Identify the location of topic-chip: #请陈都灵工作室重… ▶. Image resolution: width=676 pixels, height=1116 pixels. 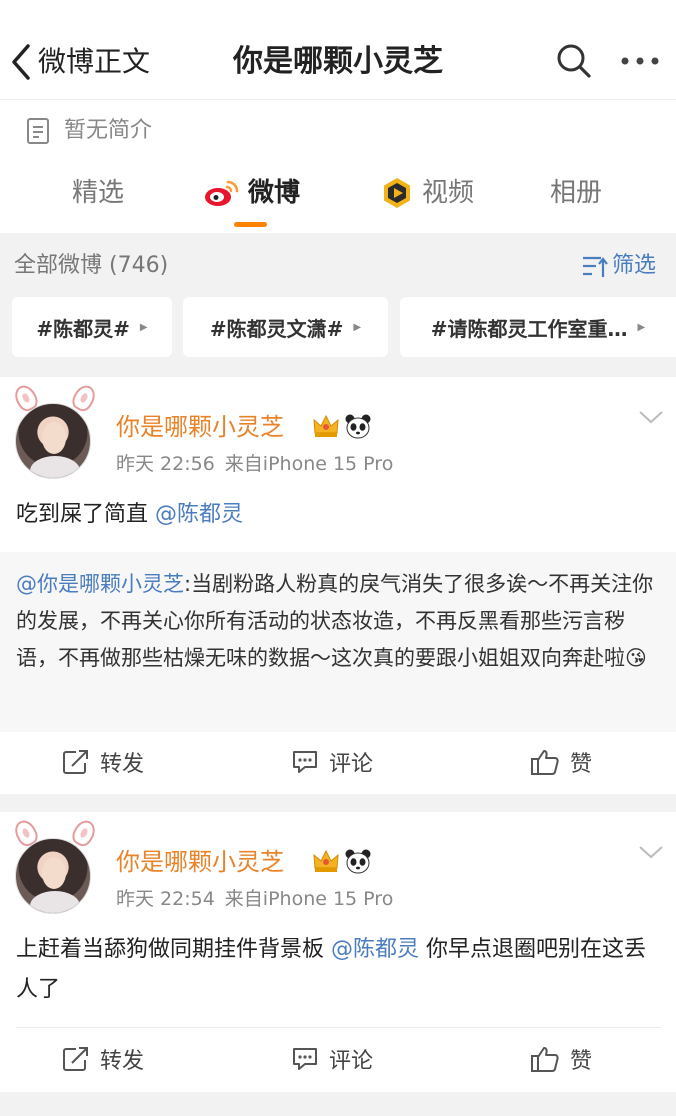
(538, 327).